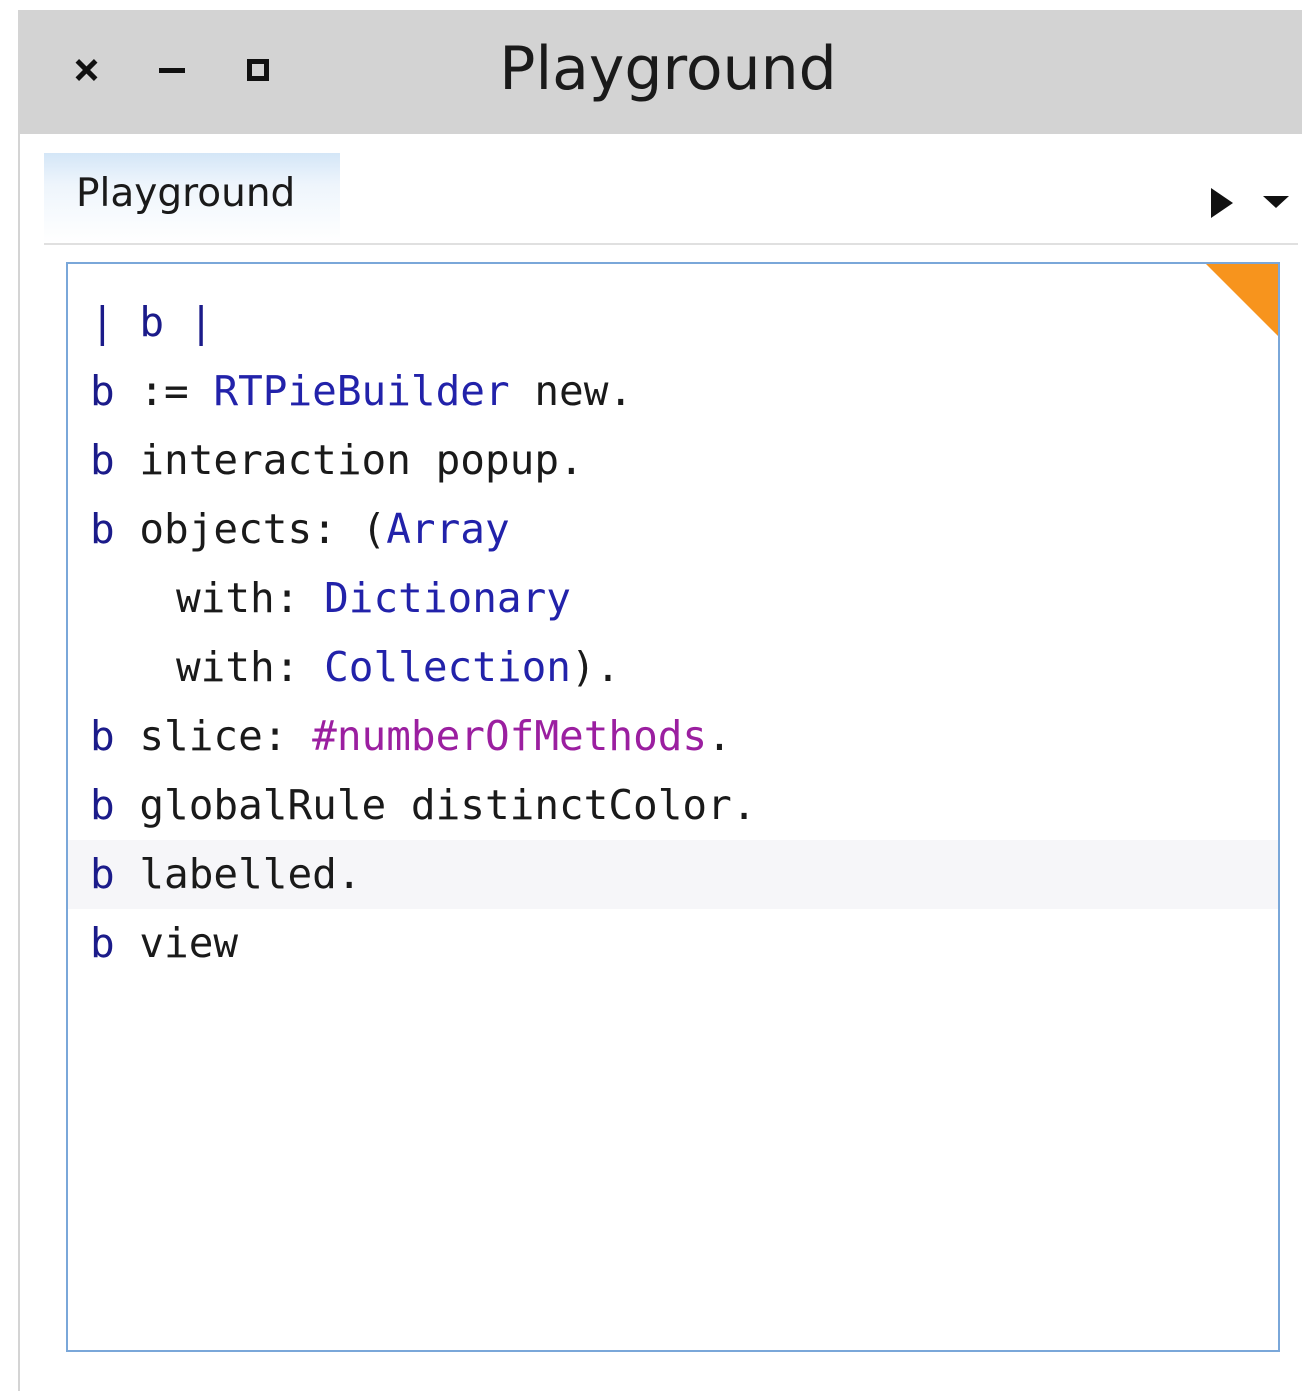  Describe the element at coordinates (448, 529) in the screenshot. I see `code-token: Array` at that location.